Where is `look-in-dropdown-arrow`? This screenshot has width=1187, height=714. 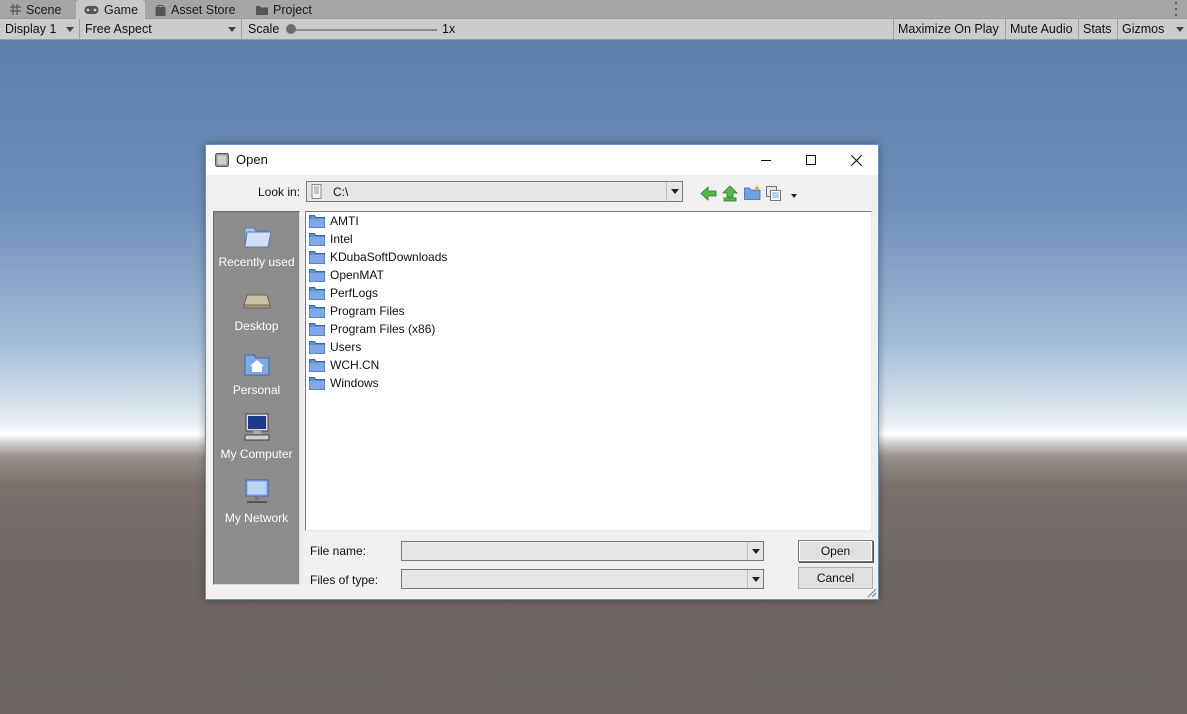
look-in-dropdown-arrow is located at coordinates (674, 191).